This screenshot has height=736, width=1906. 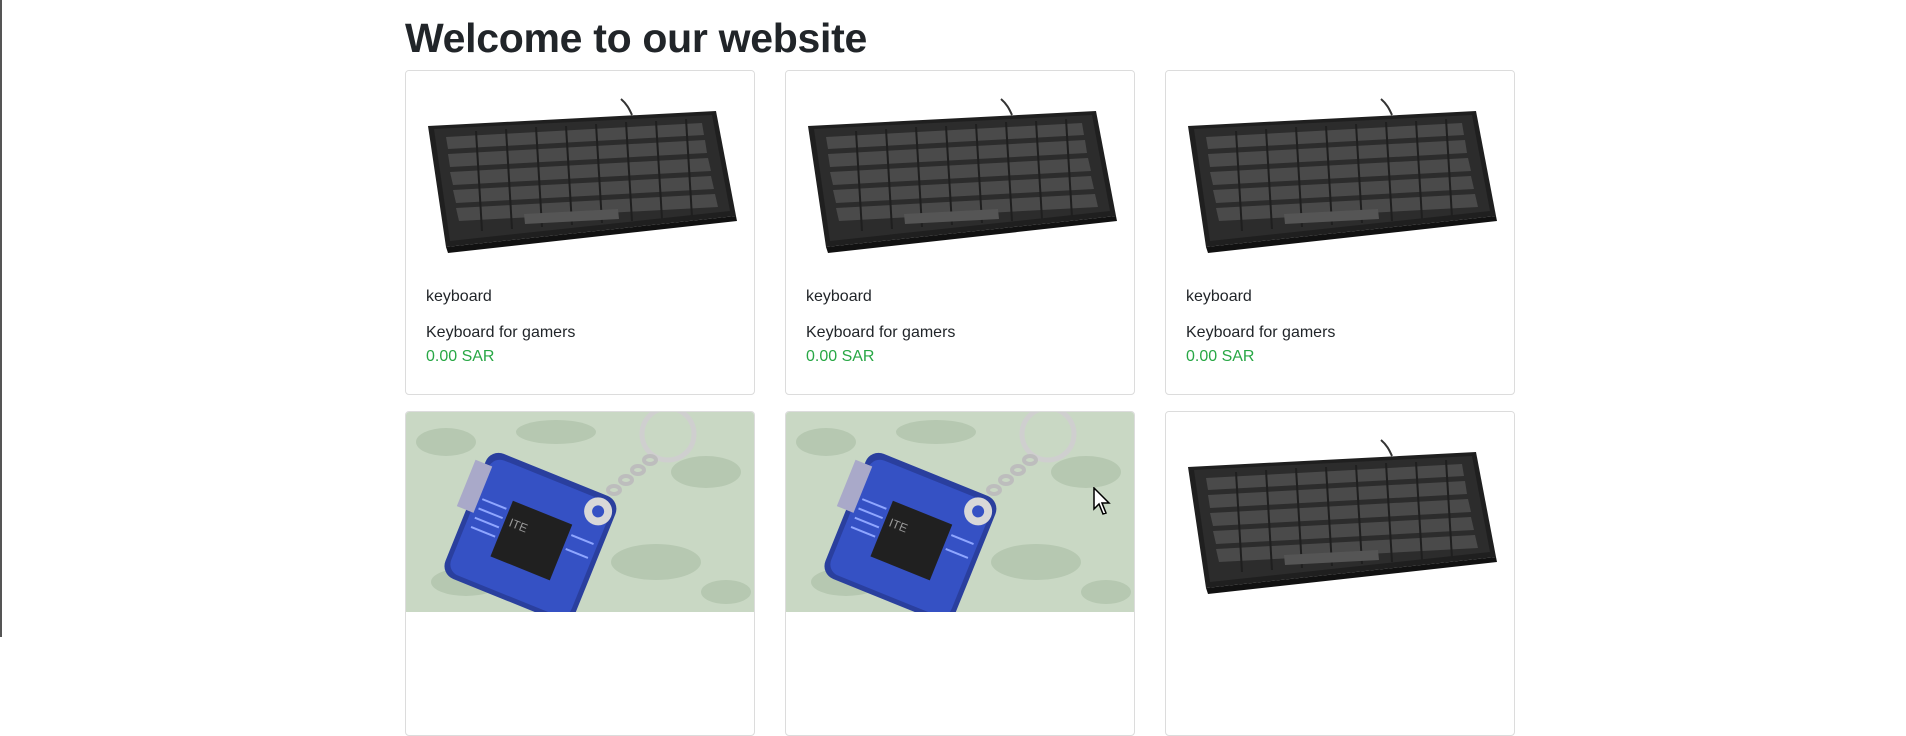 I want to click on product-card, so click(x=1340, y=573).